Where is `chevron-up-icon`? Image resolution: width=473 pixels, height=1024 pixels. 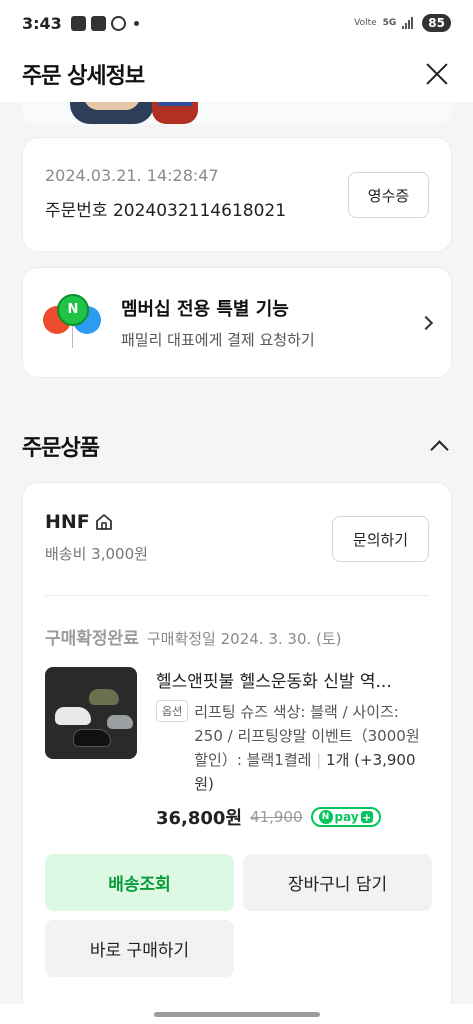
chevron-up-icon is located at coordinates (439, 449).